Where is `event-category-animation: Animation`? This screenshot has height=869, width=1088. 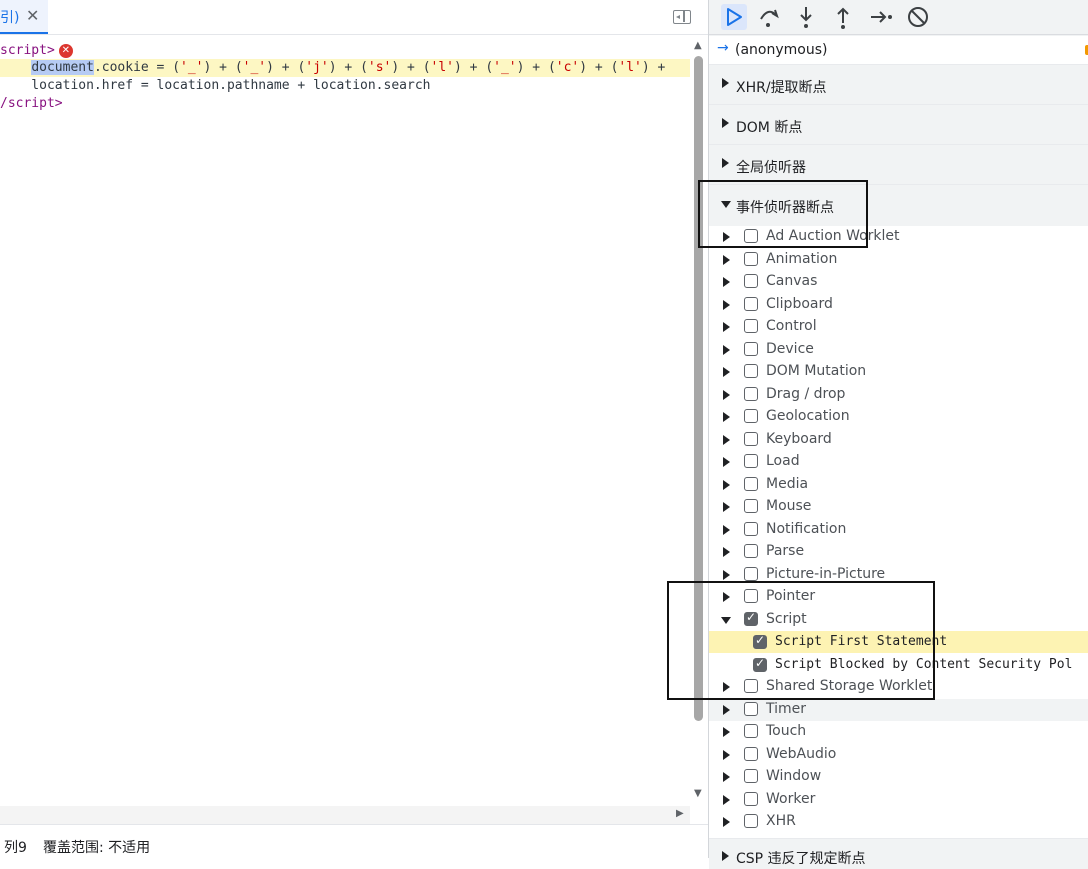
event-category-animation: Animation is located at coordinates (898, 260).